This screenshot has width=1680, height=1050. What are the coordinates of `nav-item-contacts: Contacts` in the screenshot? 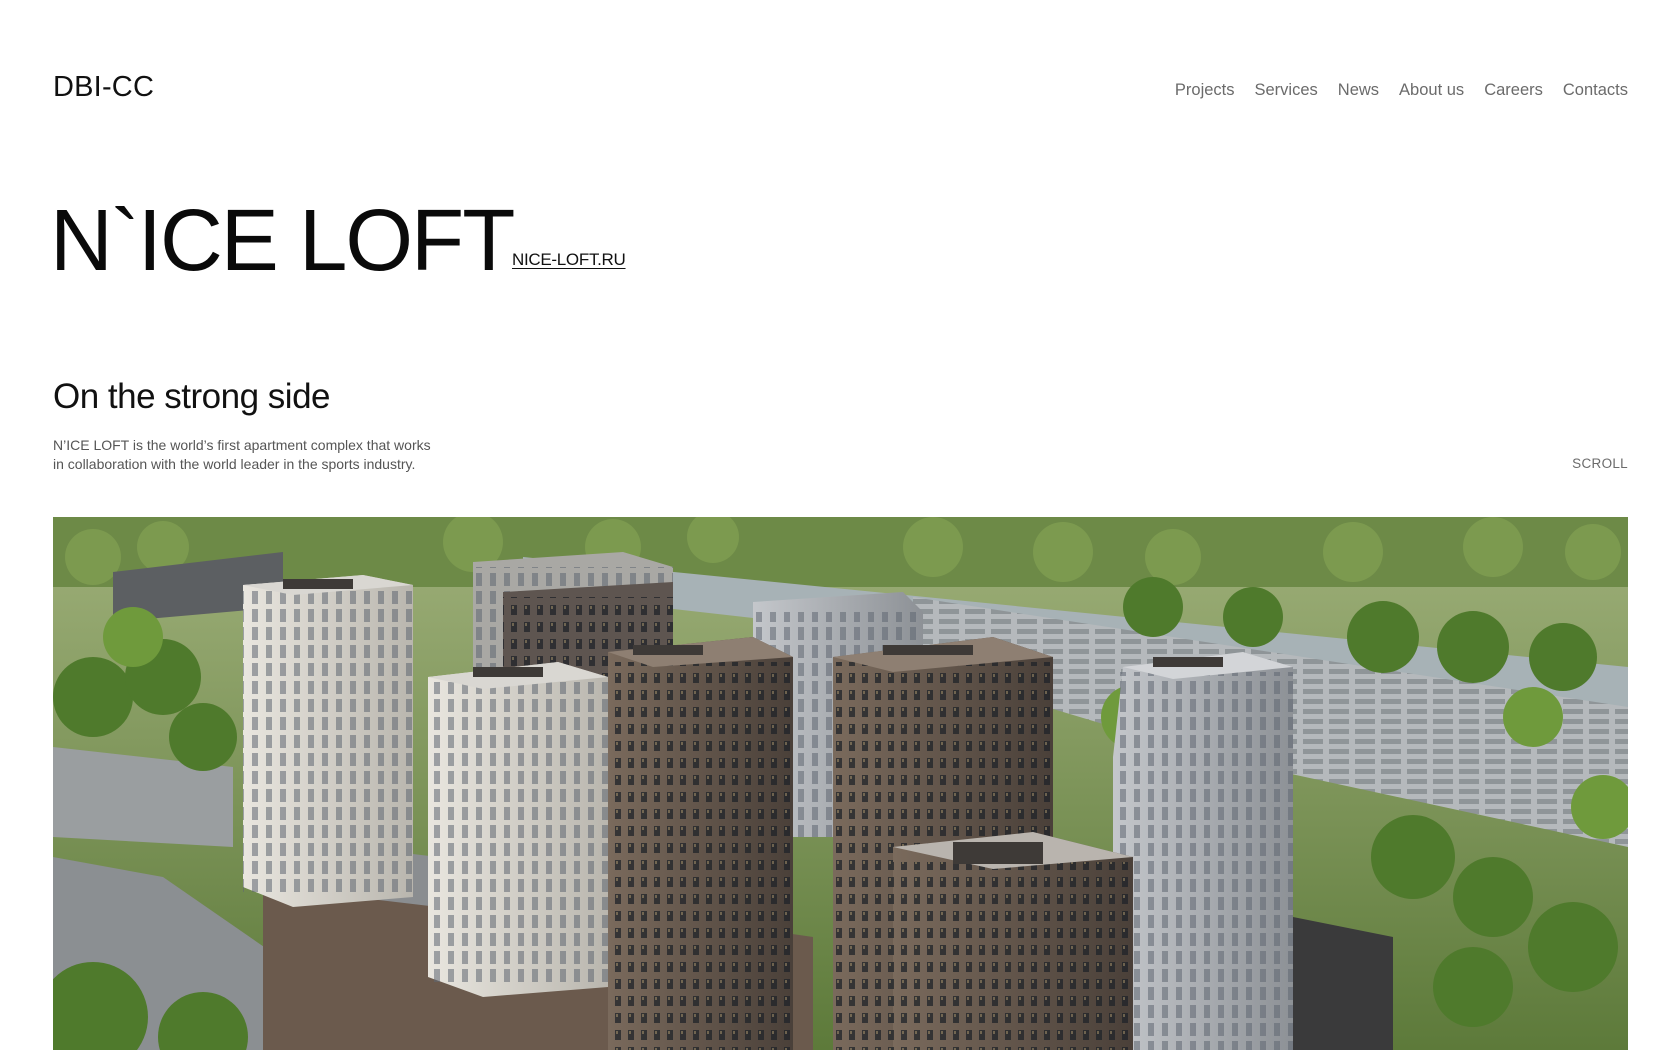 It's located at (1595, 90).